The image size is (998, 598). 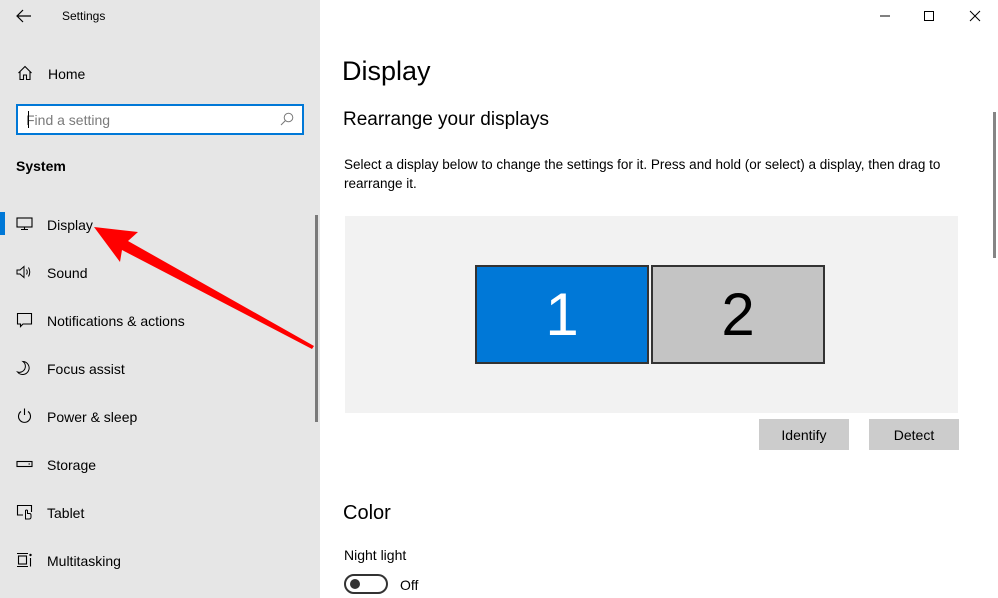 I want to click on sidebar-item-label: Tablet, so click(x=66, y=513).